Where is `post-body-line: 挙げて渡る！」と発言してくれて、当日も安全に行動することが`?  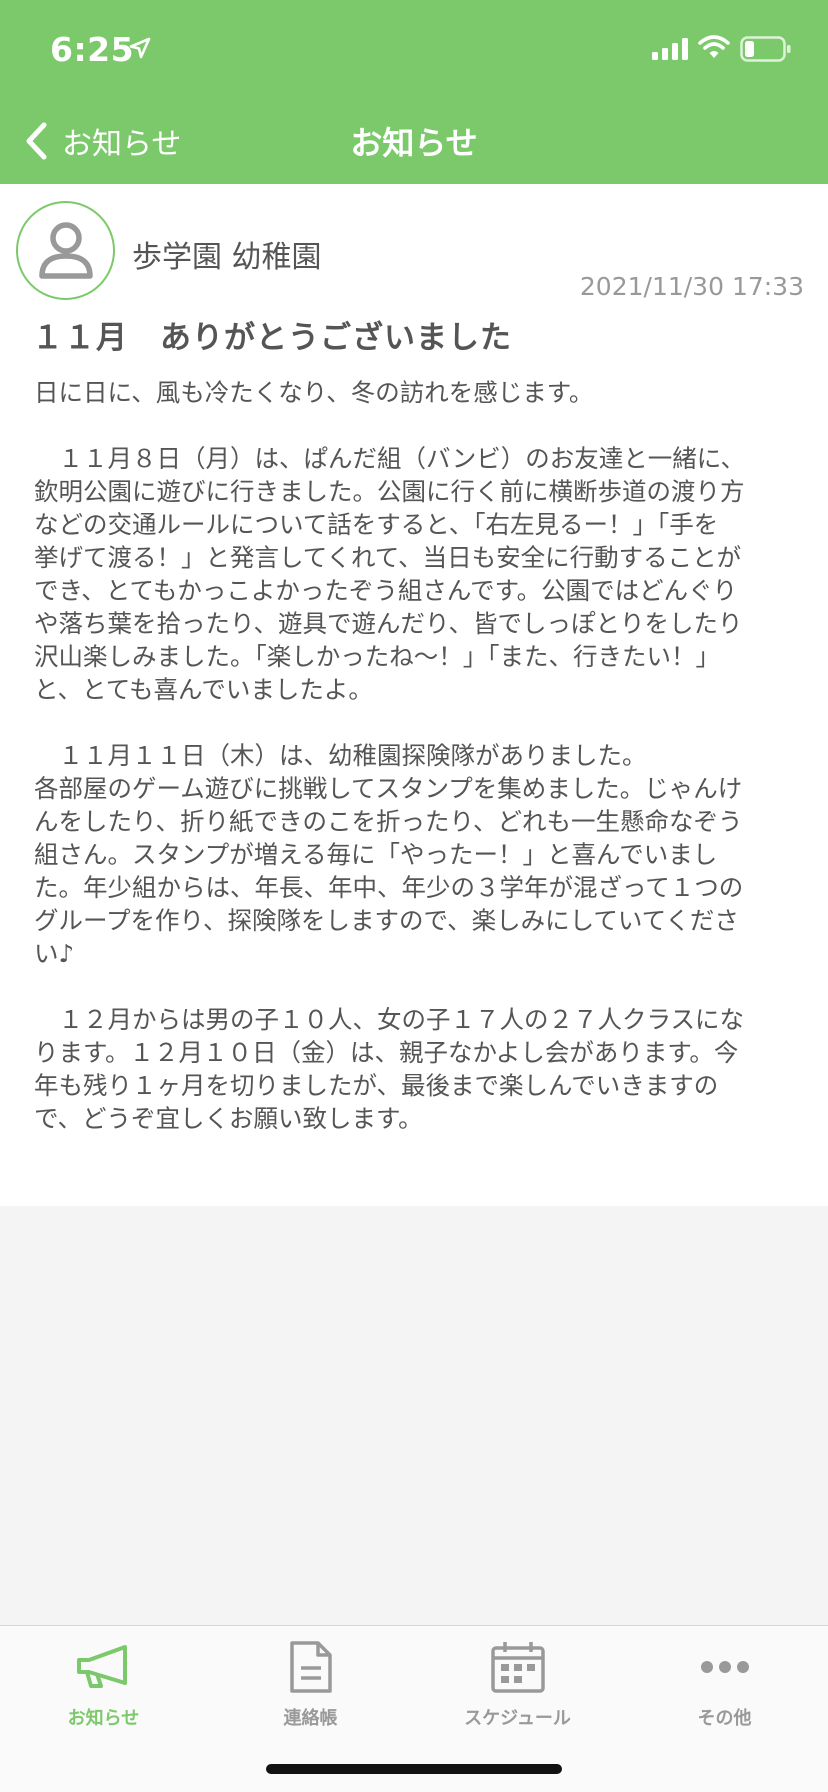
post-body-line: 挙げて渡る！」と発言してくれて、当日も安全に行動することが is located at coordinates (388, 557).